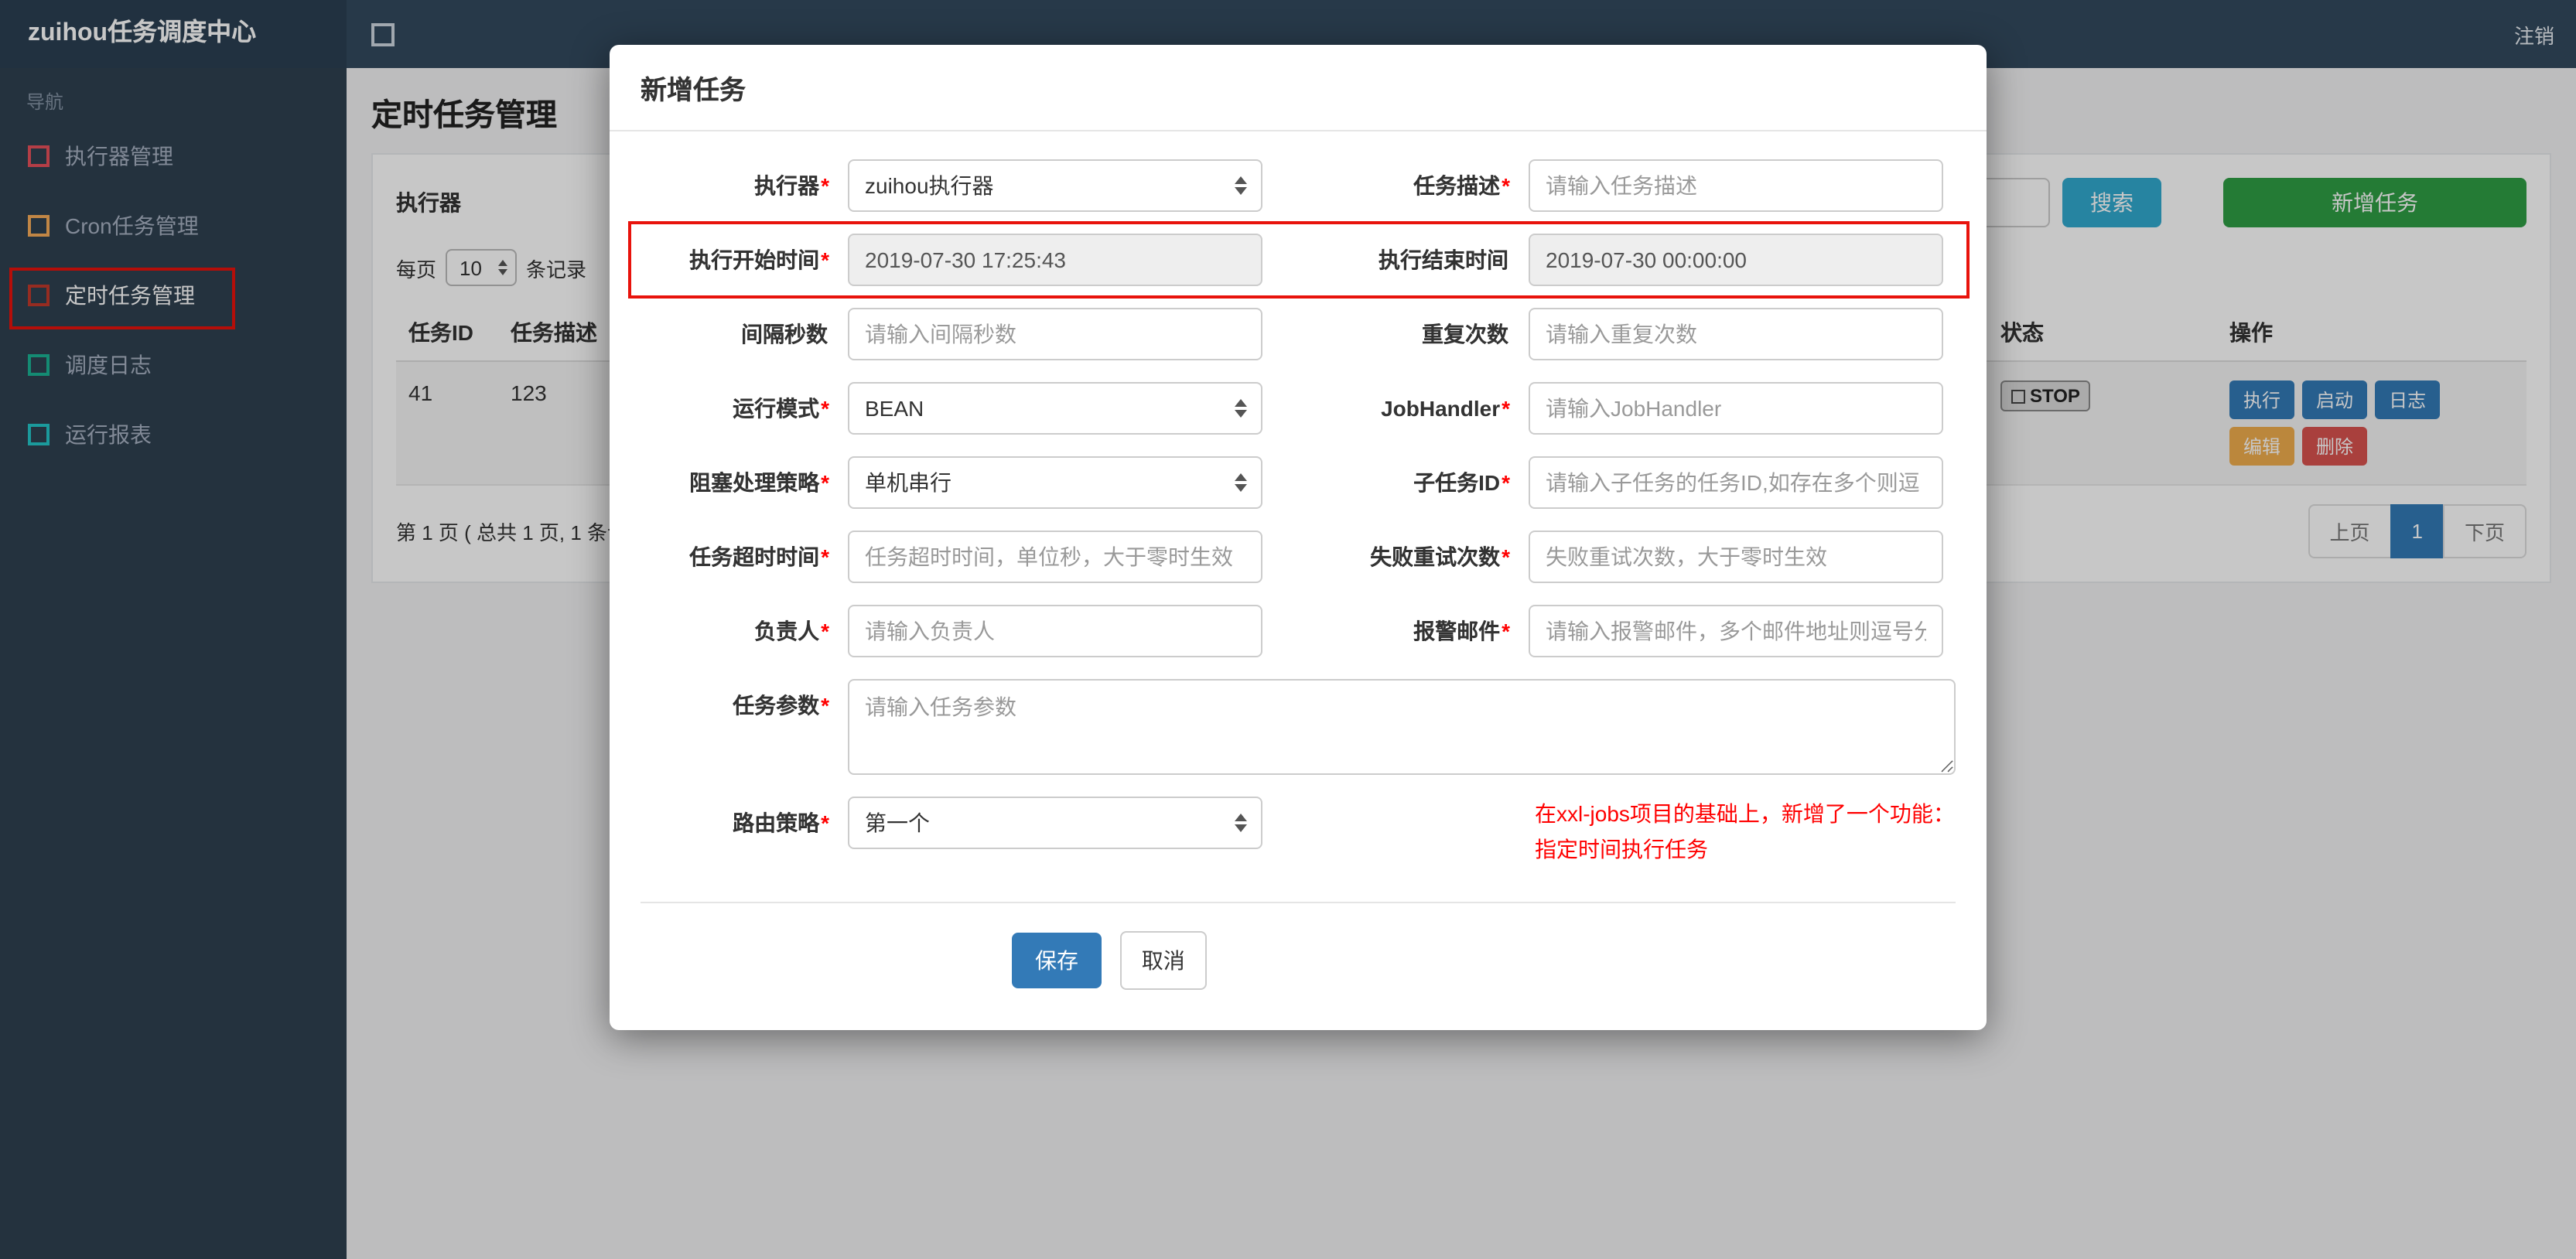 Image resolution: width=2576 pixels, height=1259 pixels. Describe the element at coordinates (1736, 631) in the screenshot. I see `alarm-email-input` at that location.